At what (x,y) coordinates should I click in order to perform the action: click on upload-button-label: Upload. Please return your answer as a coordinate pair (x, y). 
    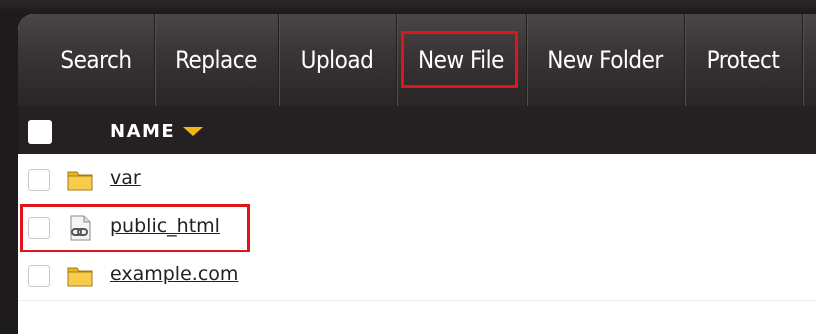
    Looking at the image, I should click on (337, 60).